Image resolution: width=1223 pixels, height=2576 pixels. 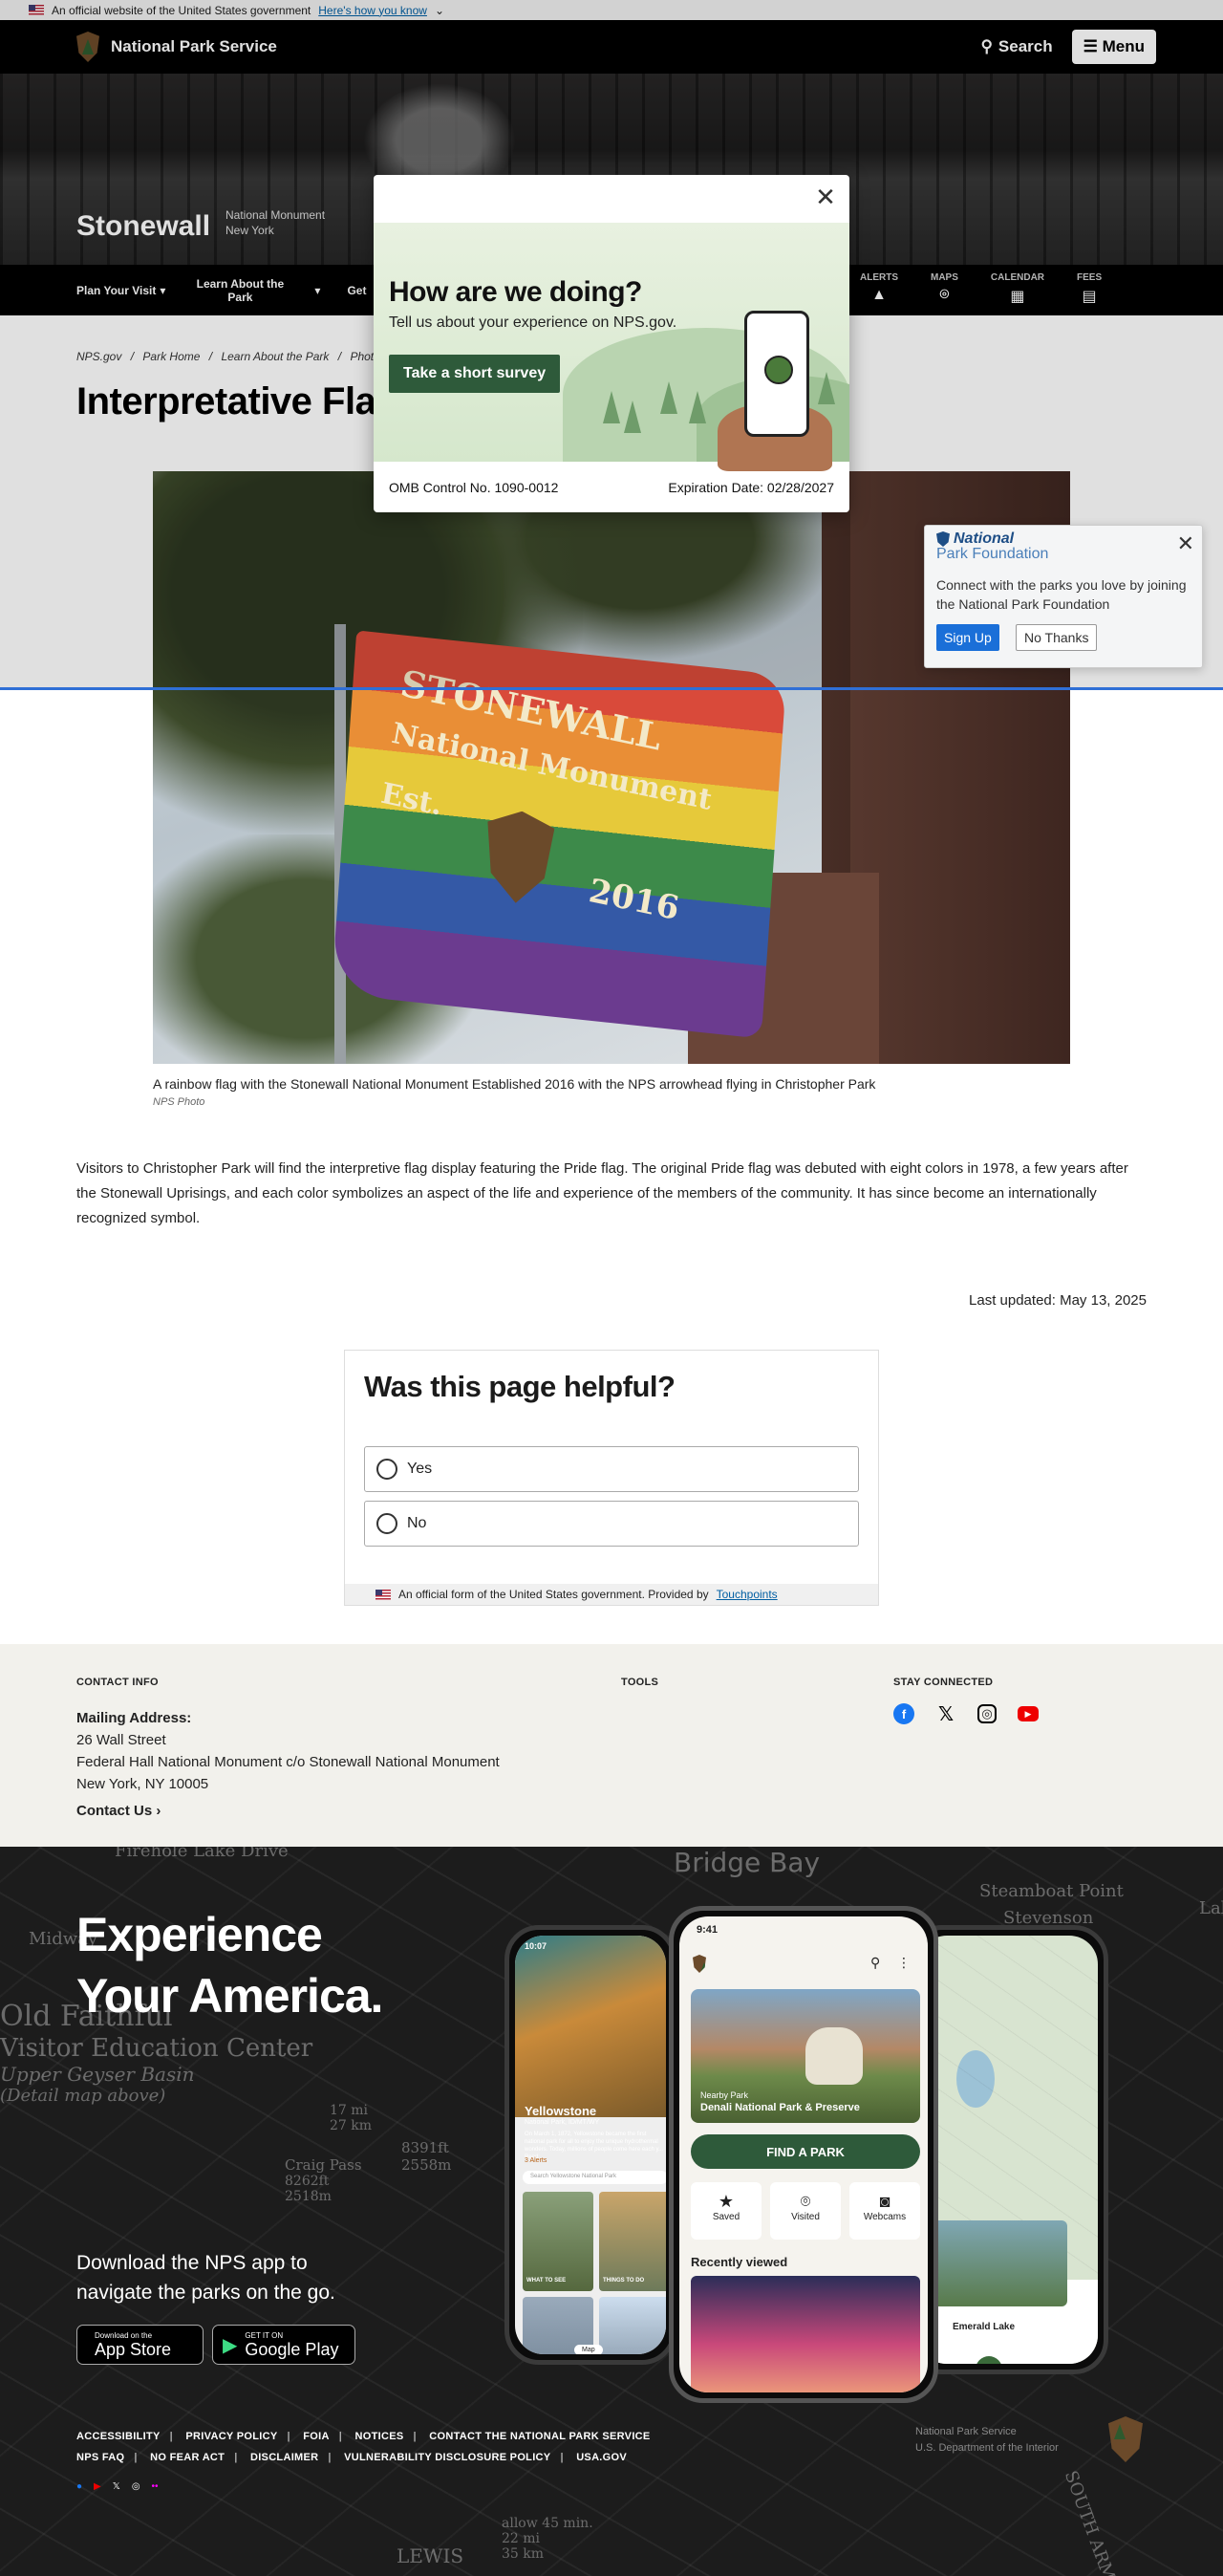 I want to click on map-label: 2518m, so click(x=308, y=2196).